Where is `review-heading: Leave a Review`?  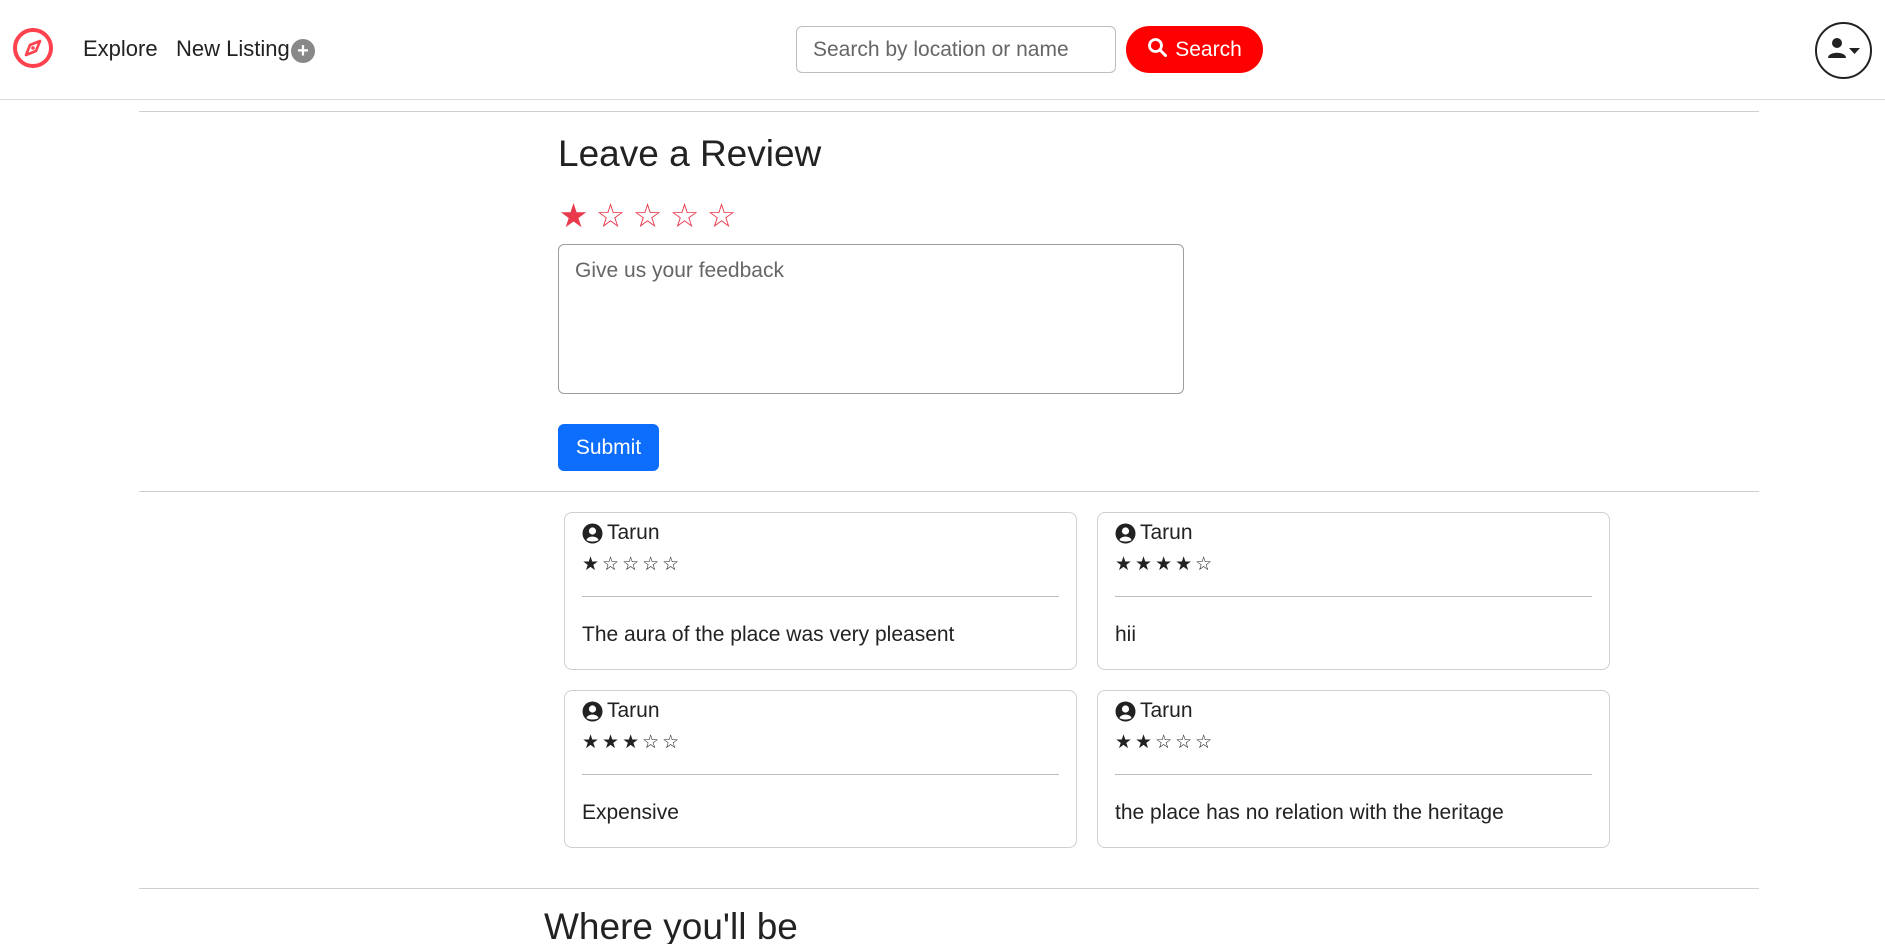 review-heading: Leave a Review is located at coordinates (690, 153).